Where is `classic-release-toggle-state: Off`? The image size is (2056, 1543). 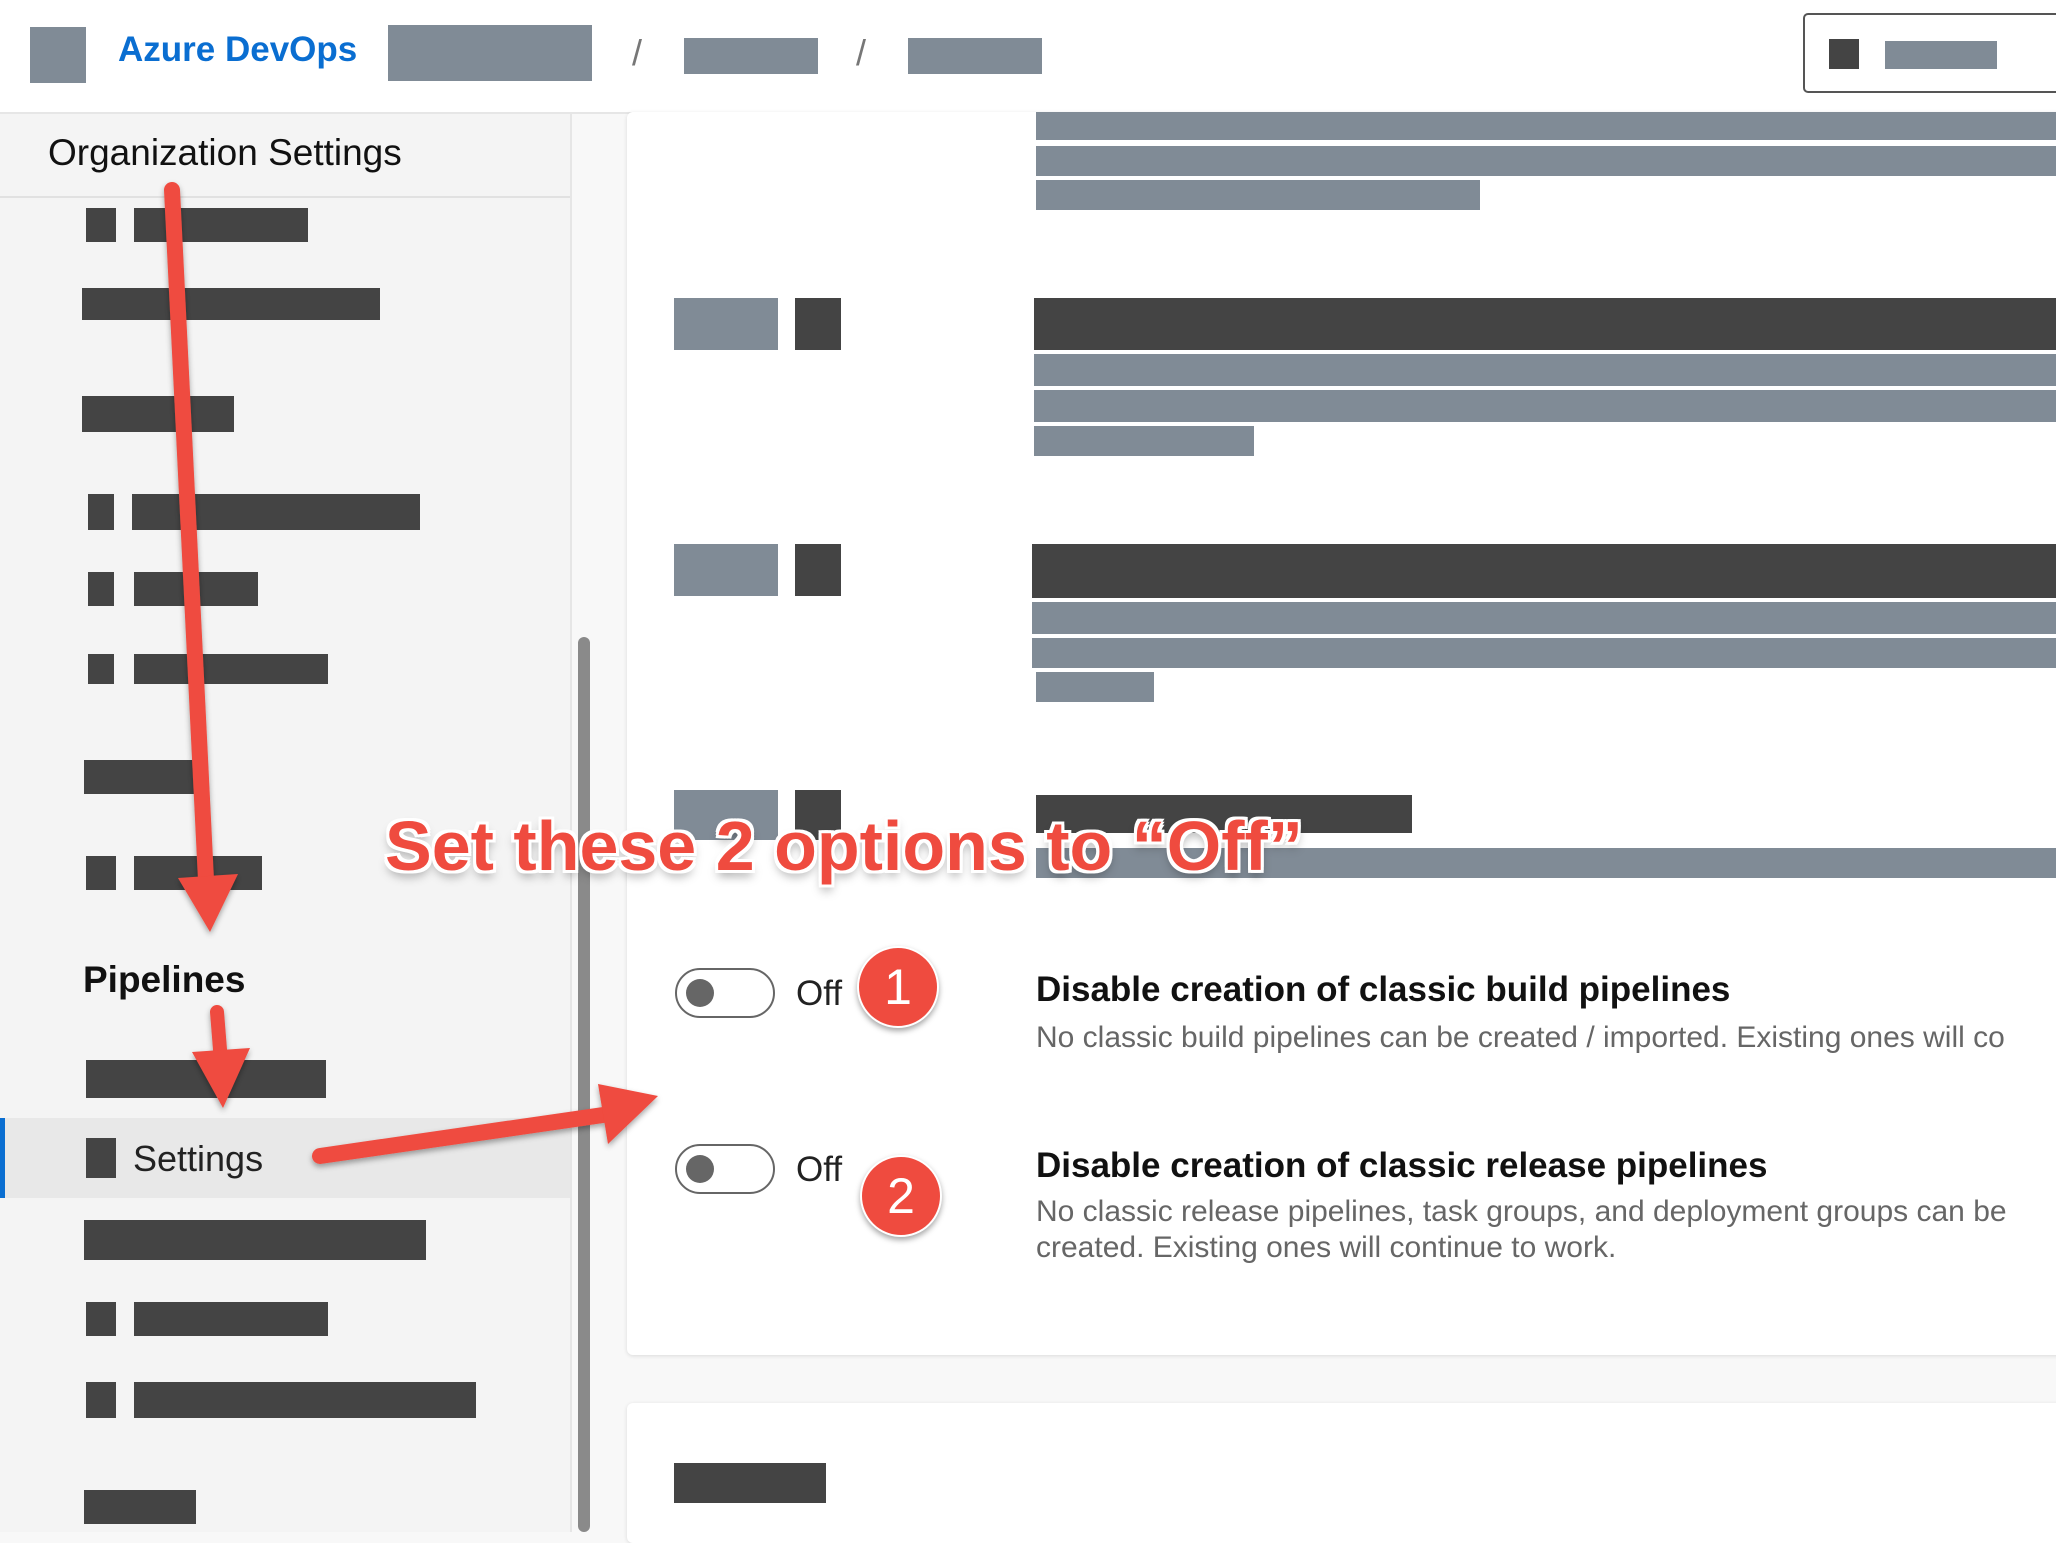 classic-release-toggle-state: Off is located at coordinates (819, 1169).